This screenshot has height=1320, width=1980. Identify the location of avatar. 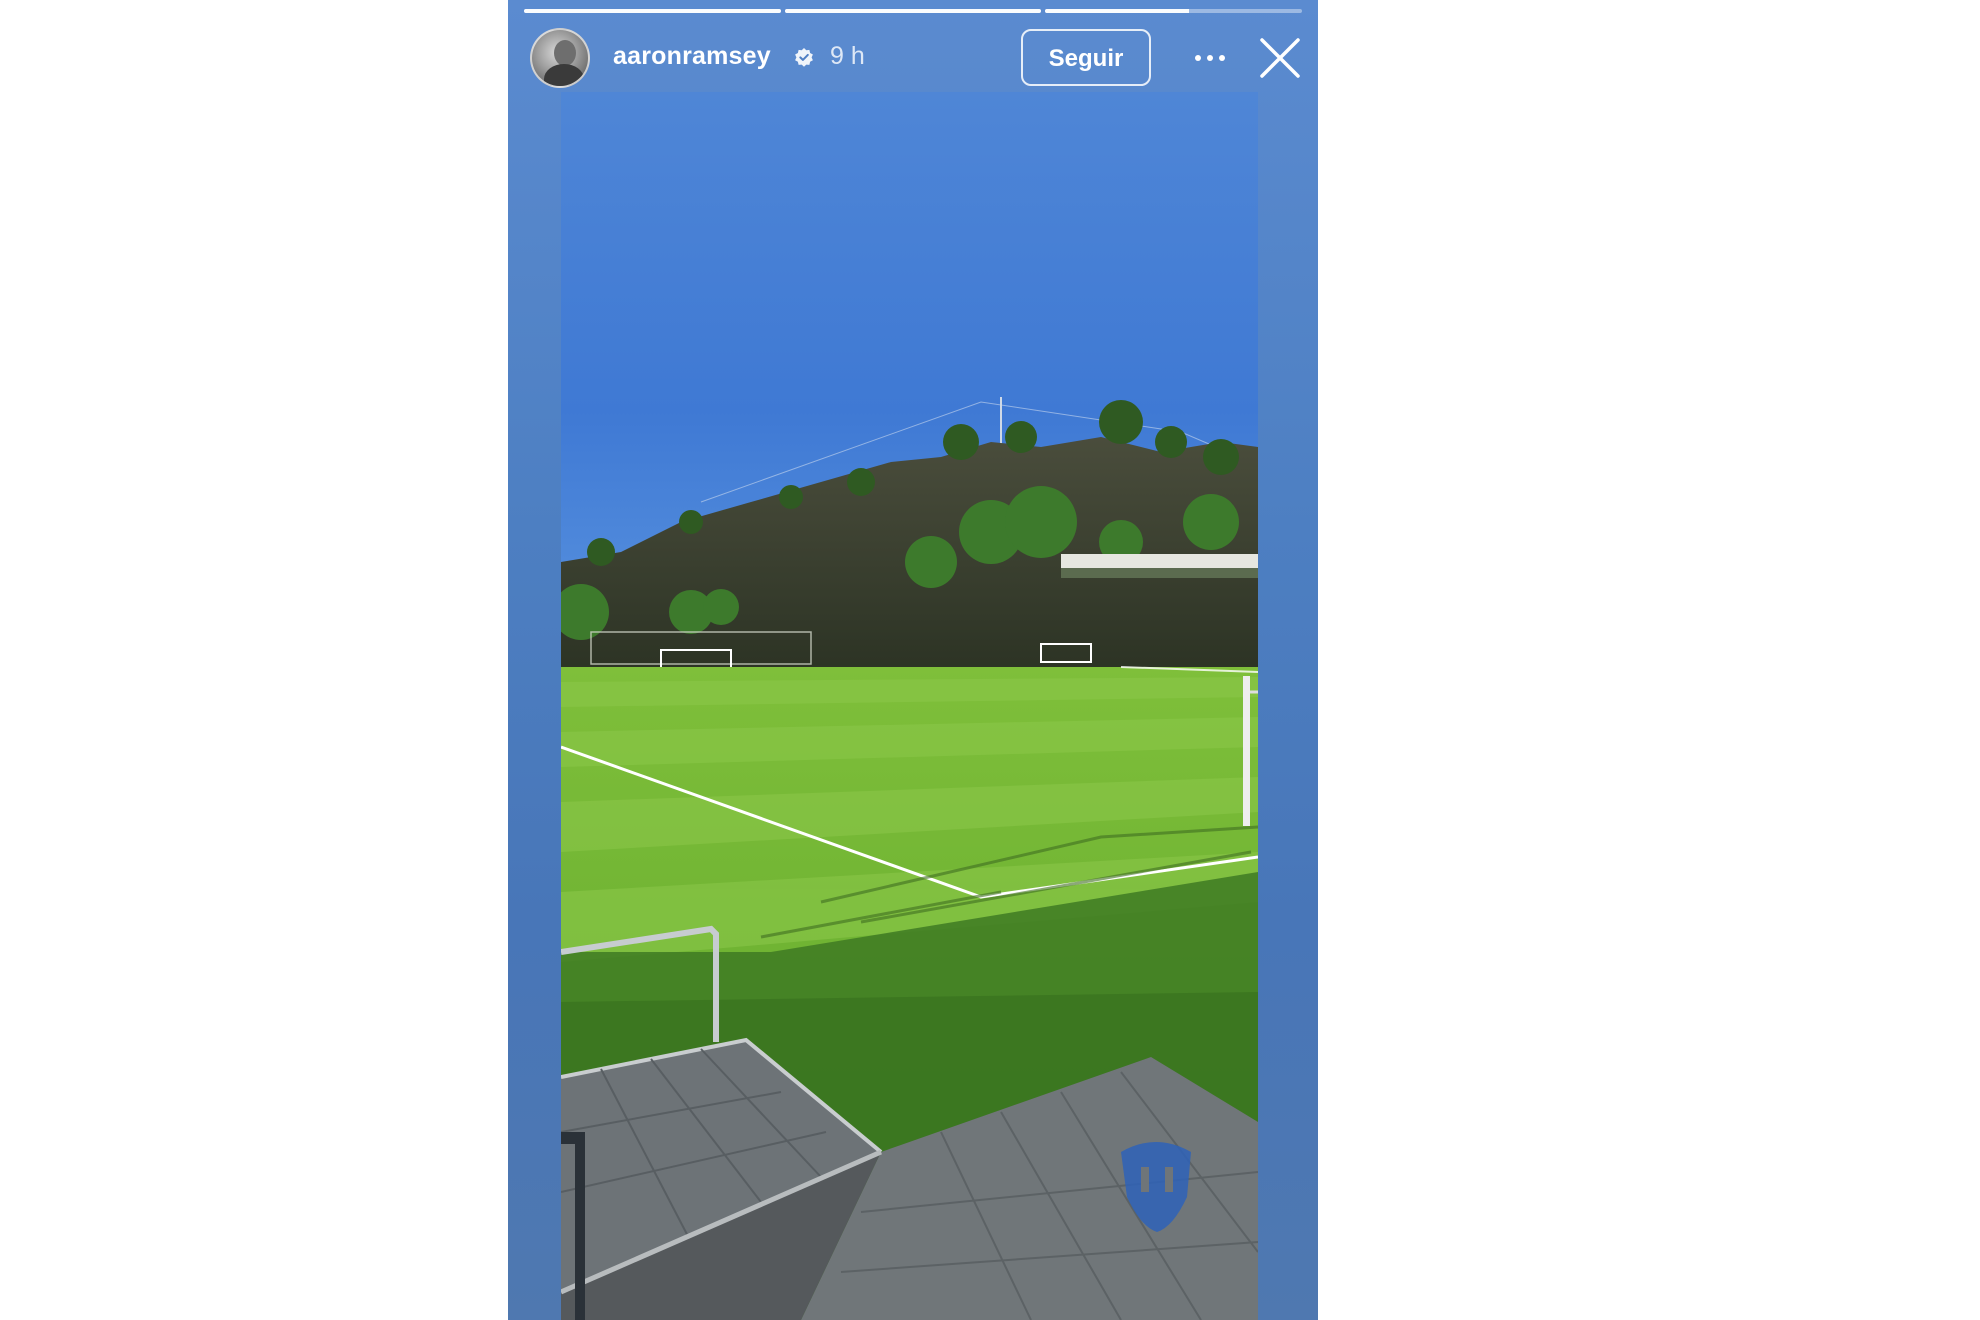
(560, 58).